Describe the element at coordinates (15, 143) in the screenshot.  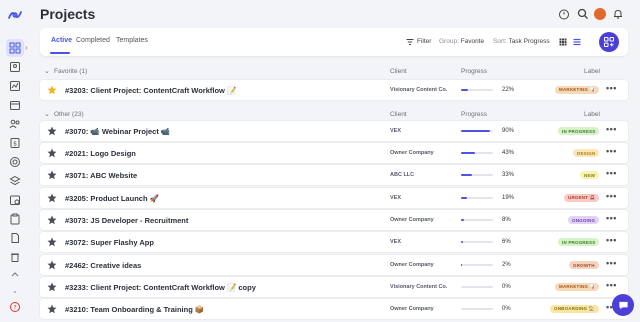
I see `invoices-nav-icon: $` at that location.